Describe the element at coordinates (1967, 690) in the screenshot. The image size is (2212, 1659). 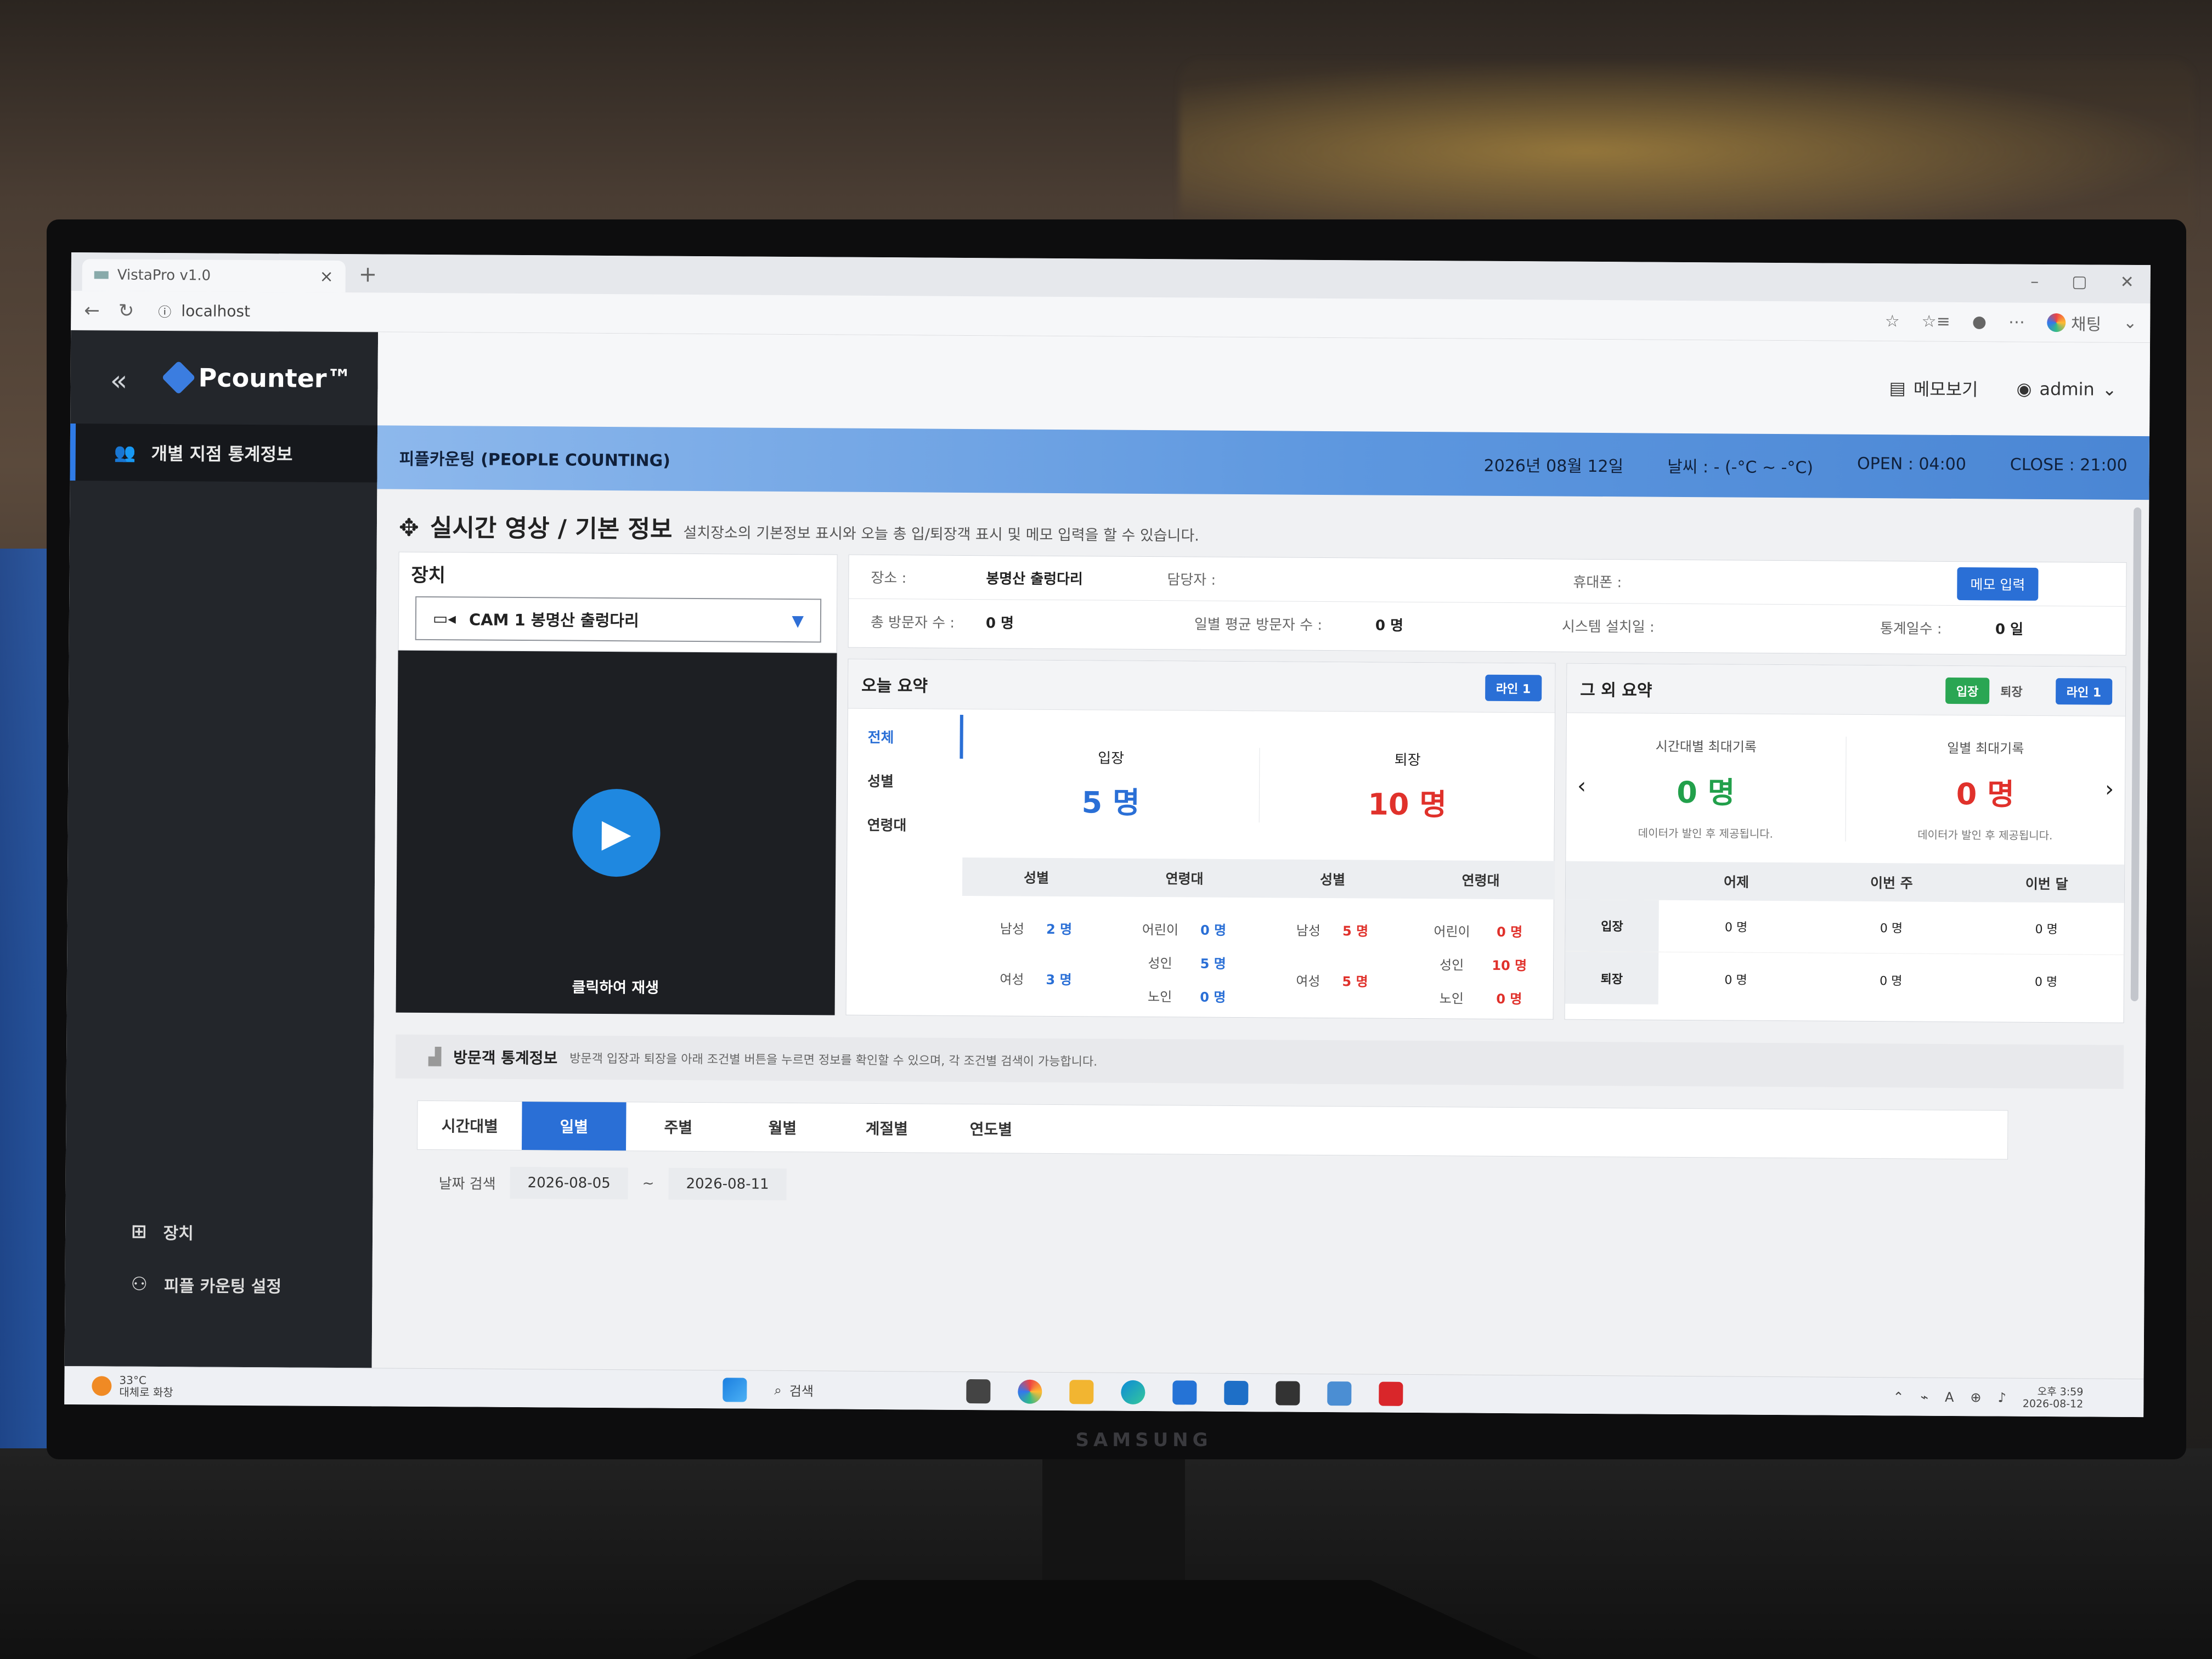
I see `enter-toggle: 입장` at that location.